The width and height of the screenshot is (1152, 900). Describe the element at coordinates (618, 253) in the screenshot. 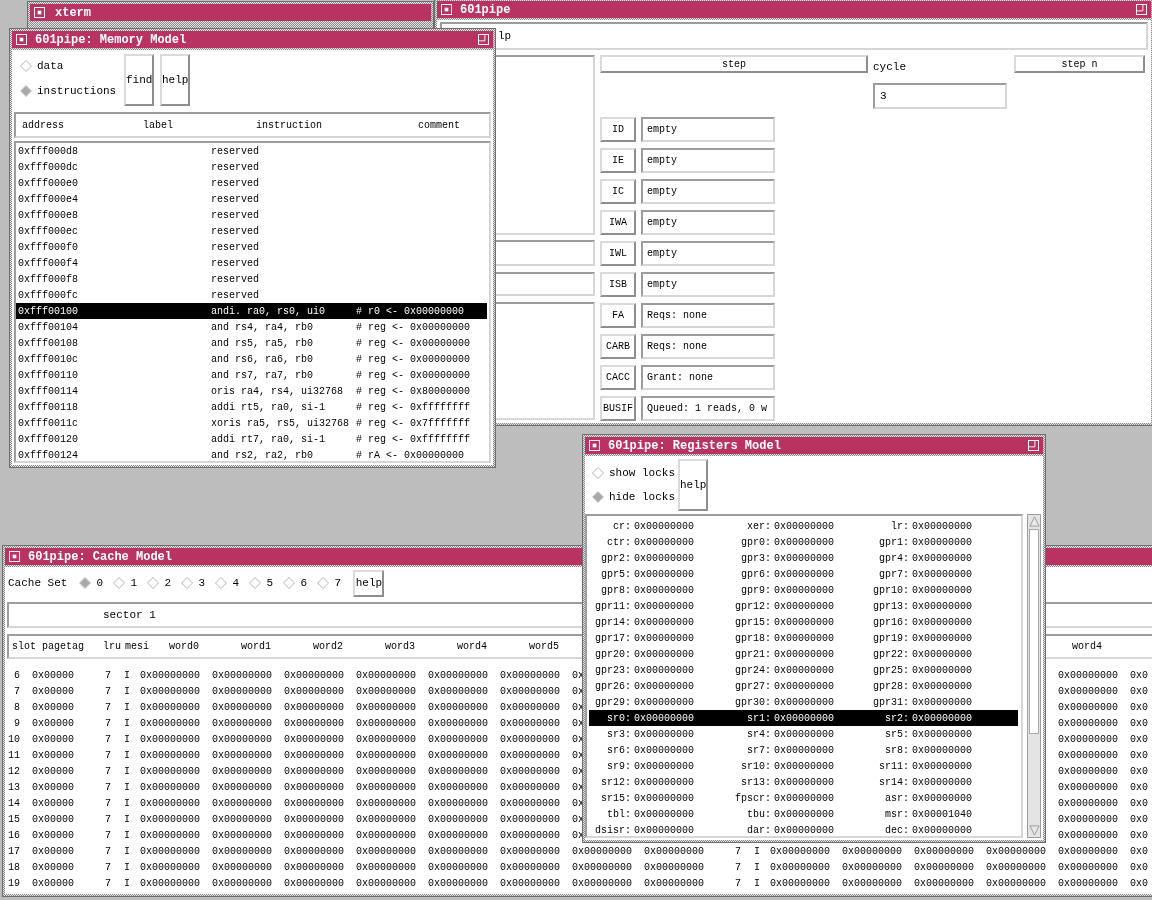

I see `stage-button: IWL` at that location.